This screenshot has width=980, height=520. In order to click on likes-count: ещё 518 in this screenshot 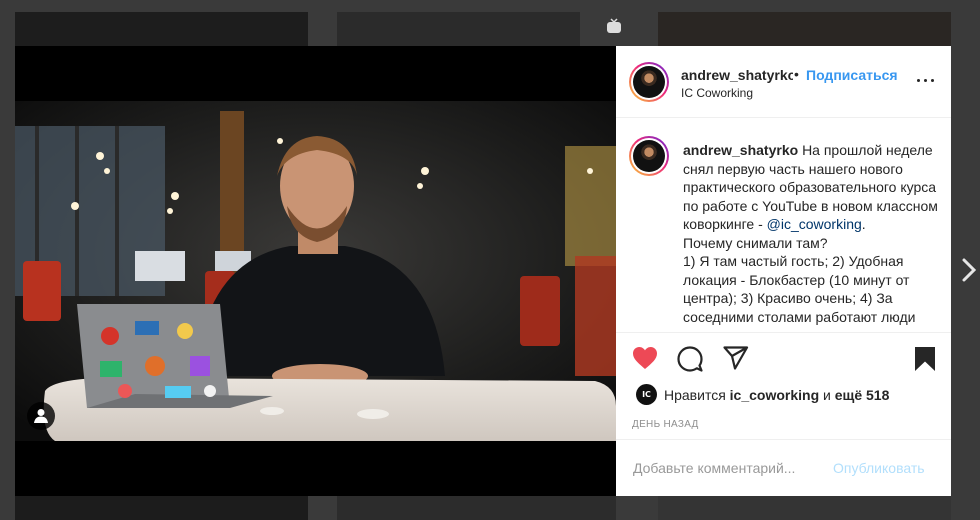, I will do `click(862, 395)`.